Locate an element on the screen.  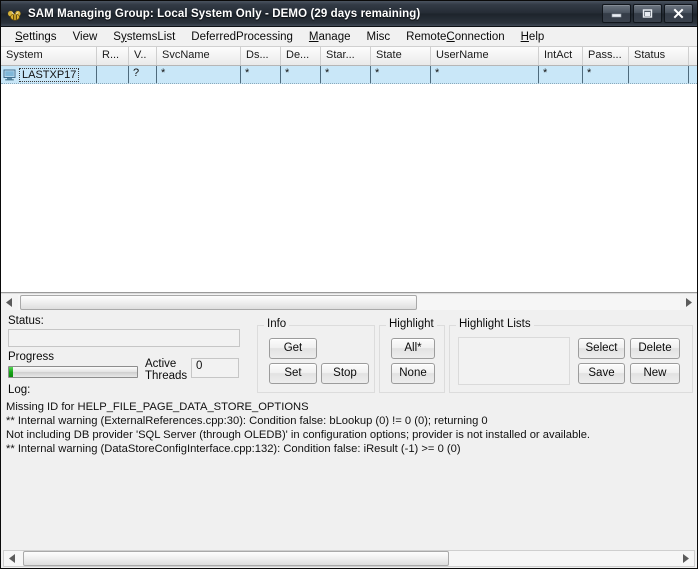
log-horizontal-scrollbar is located at coordinates (349, 558).